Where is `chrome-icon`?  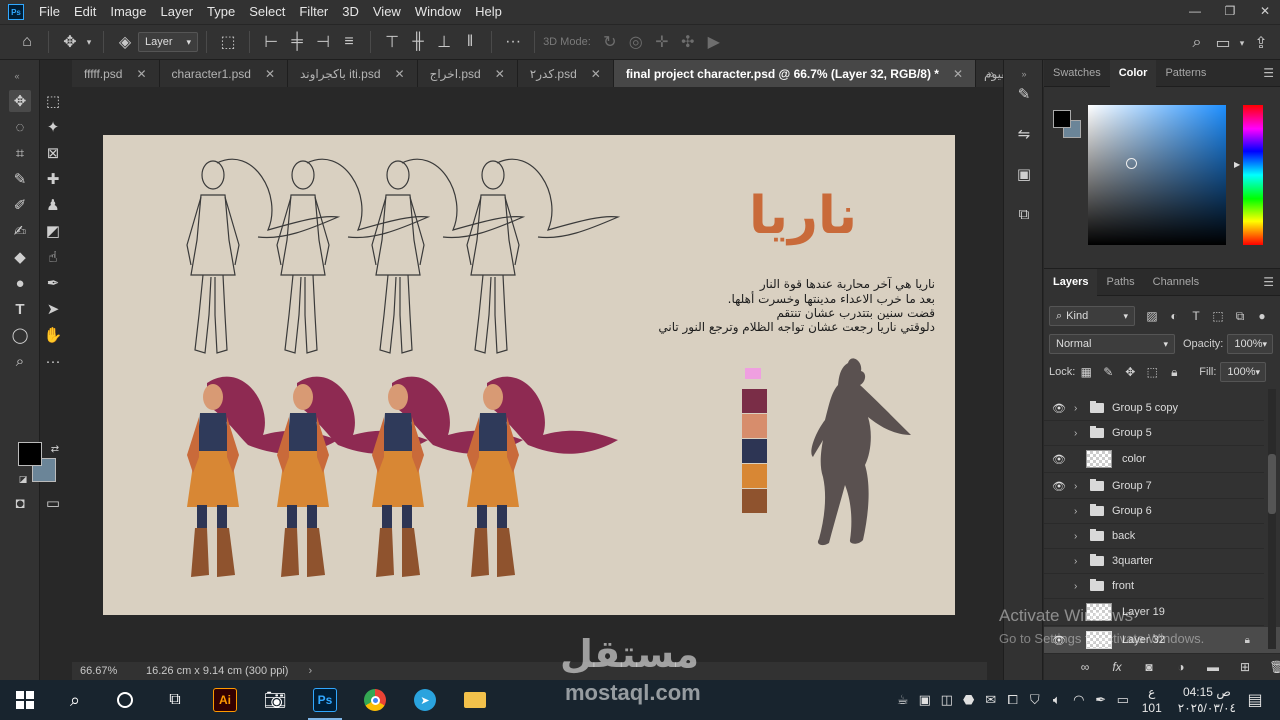
chrome-icon is located at coordinates (375, 700).